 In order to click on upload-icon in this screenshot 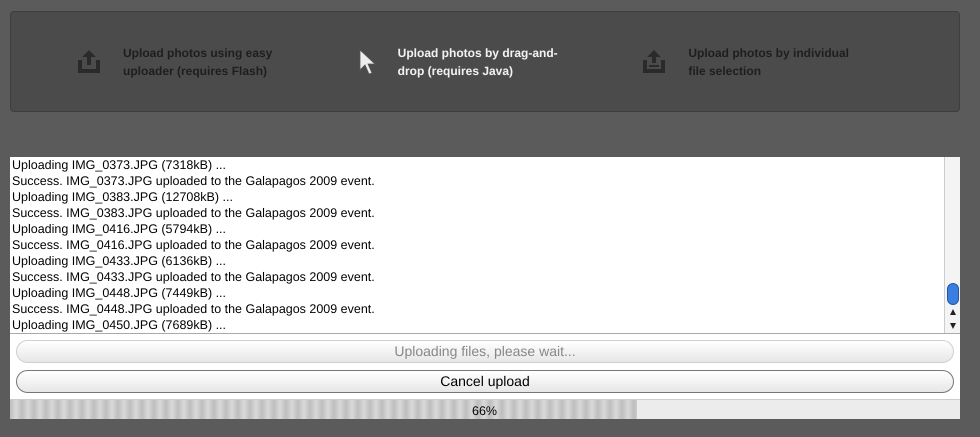, I will do `click(89, 62)`.